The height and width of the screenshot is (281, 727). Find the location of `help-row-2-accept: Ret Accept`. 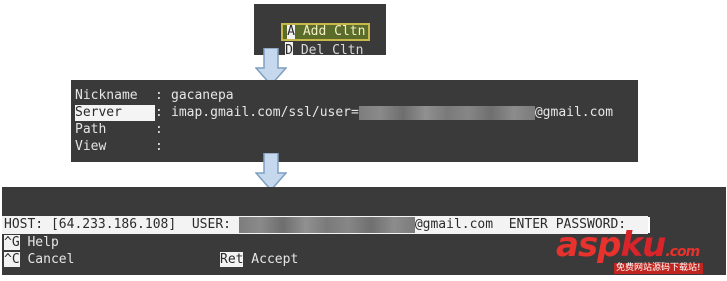

help-row-2-accept: Ret Accept is located at coordinates (259, 260).